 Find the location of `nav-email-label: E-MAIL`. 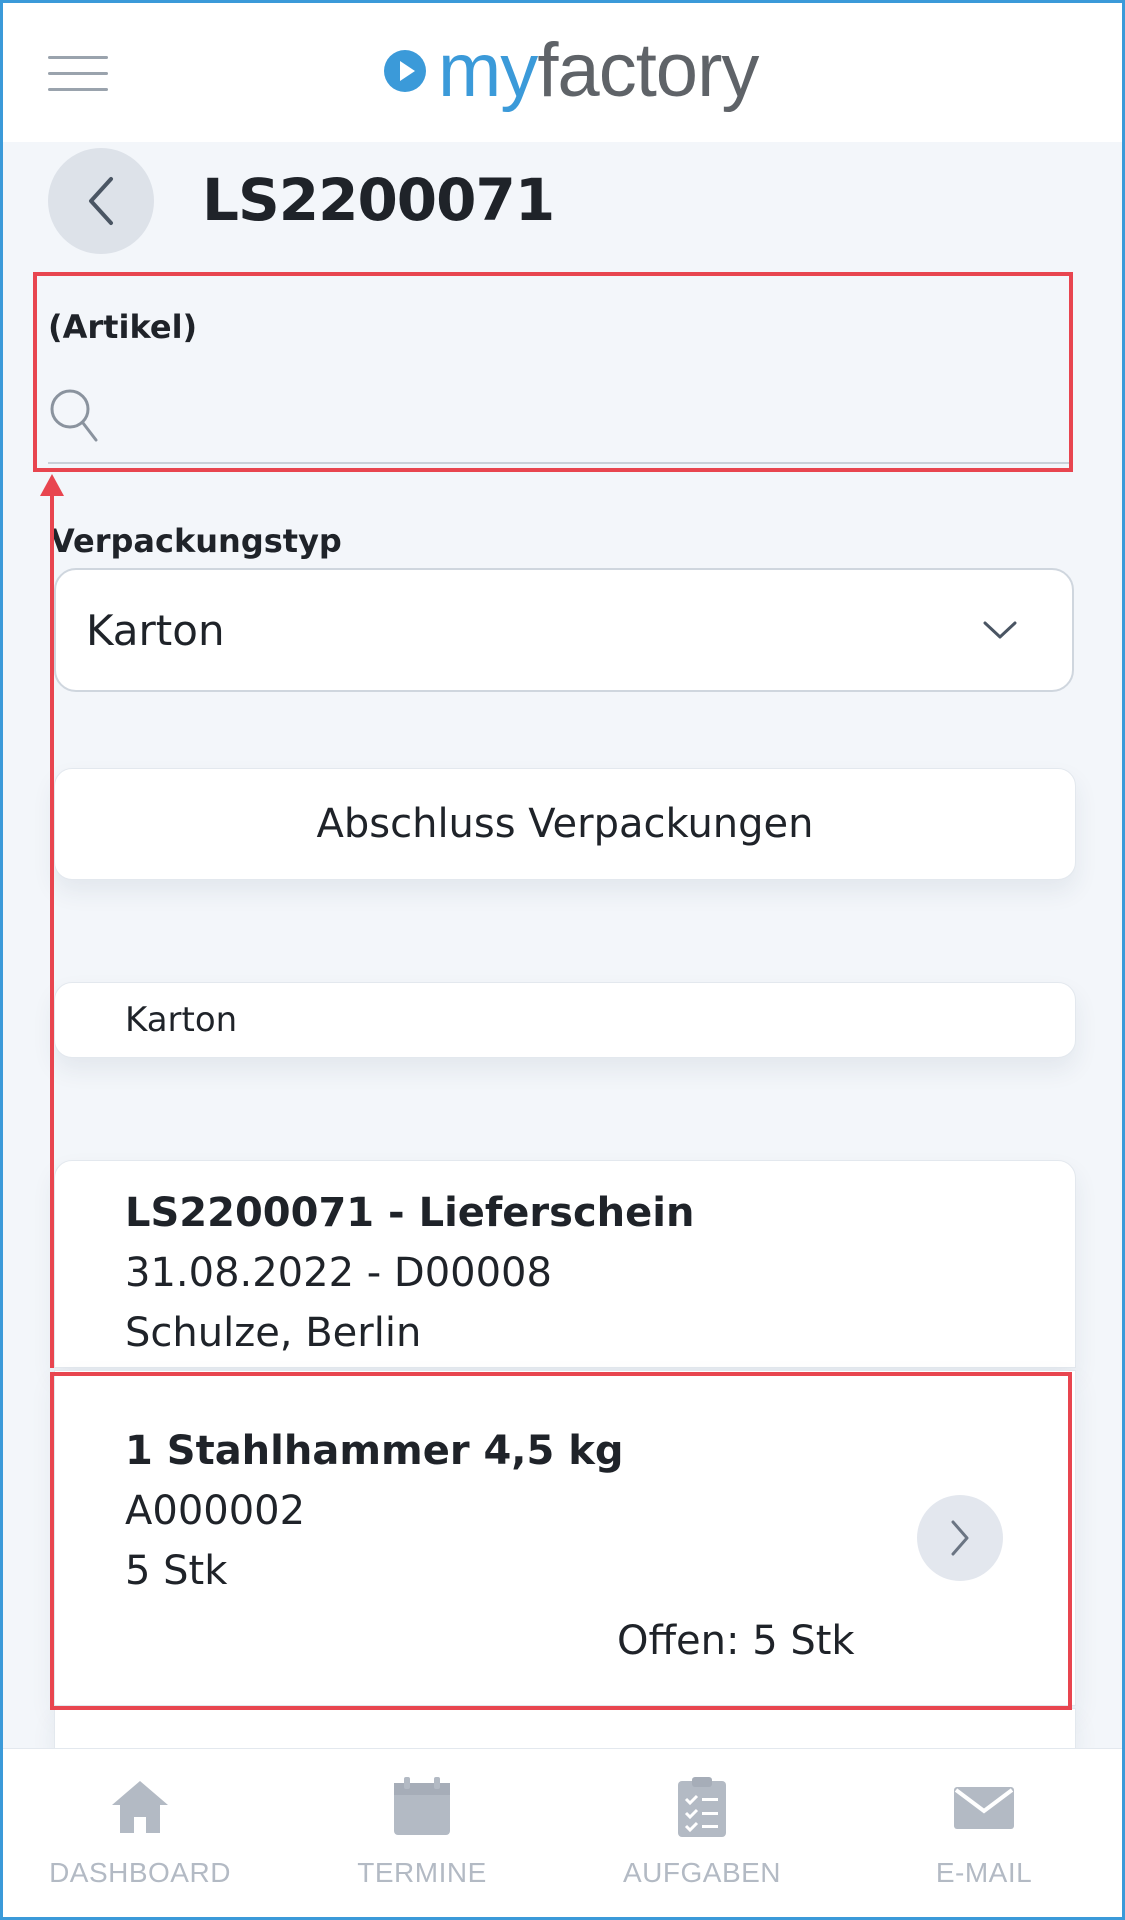

nav-email-label: E-MAIL is located at coordinates (984, 1872).